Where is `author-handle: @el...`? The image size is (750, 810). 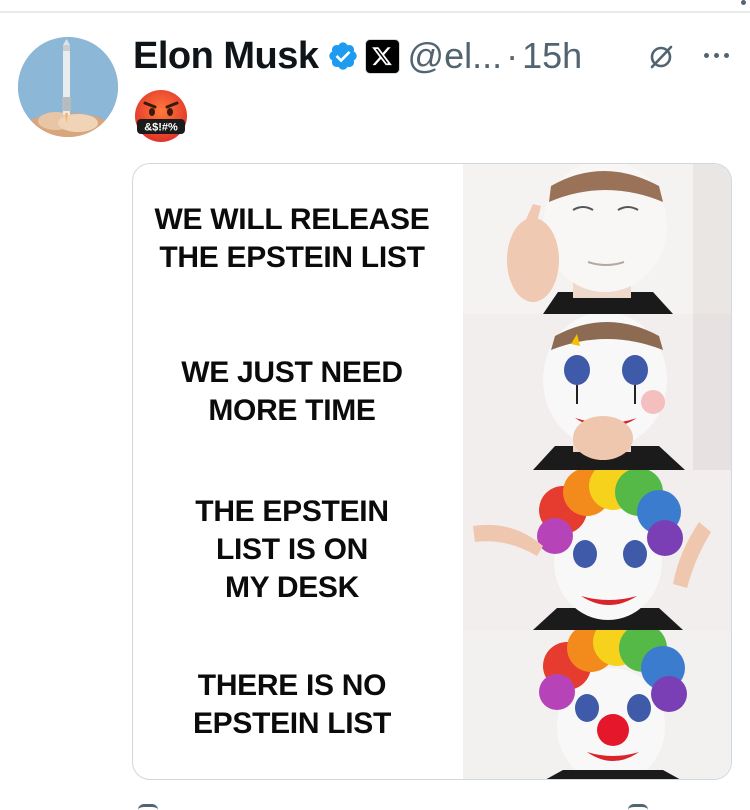 author-handle: @el... is located at coordinates (455, 56).